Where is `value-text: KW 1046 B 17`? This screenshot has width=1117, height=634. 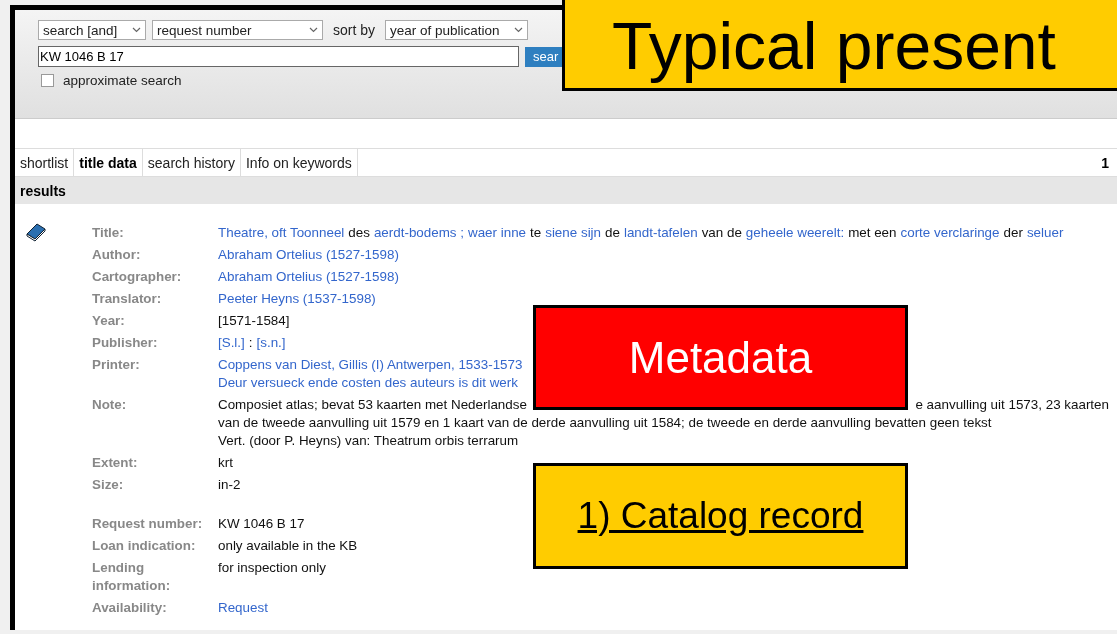 value-text: KW 1046 B 17 is located at coordinates (261, 524).